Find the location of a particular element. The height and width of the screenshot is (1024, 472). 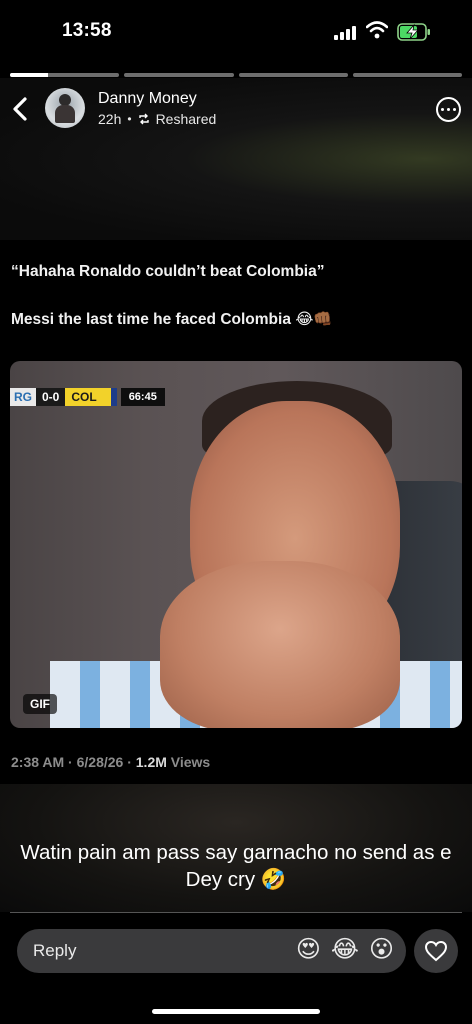

battery-charging-icon is located at coordinates (413, 32).